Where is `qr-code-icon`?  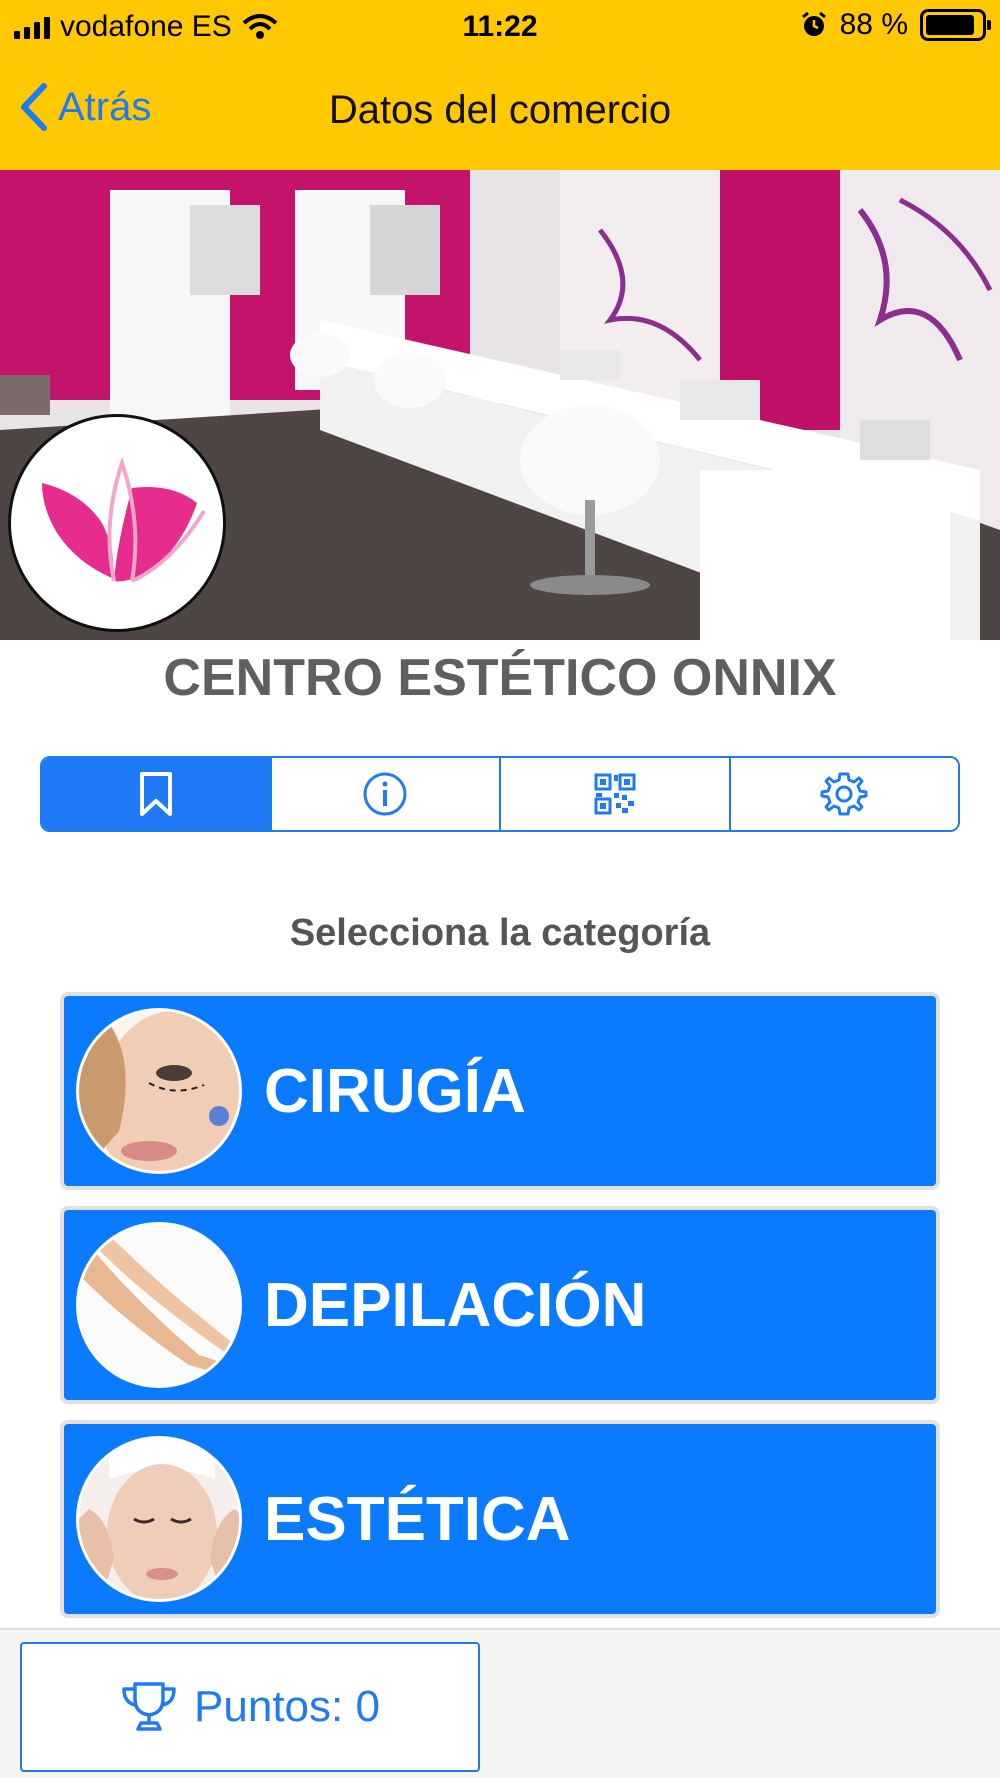 qr-code-icon is located at coordinates (615, 794).